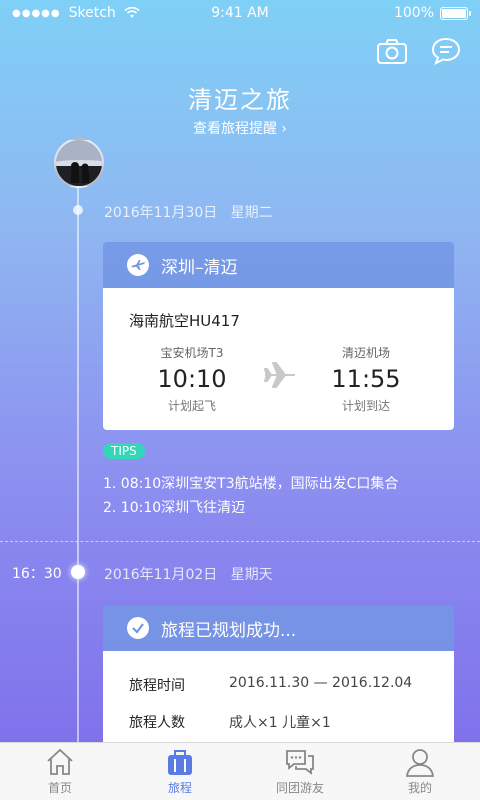  Describe the element at coordinates (392, 51) in the screenshot. I see `camera-icon` at that location.